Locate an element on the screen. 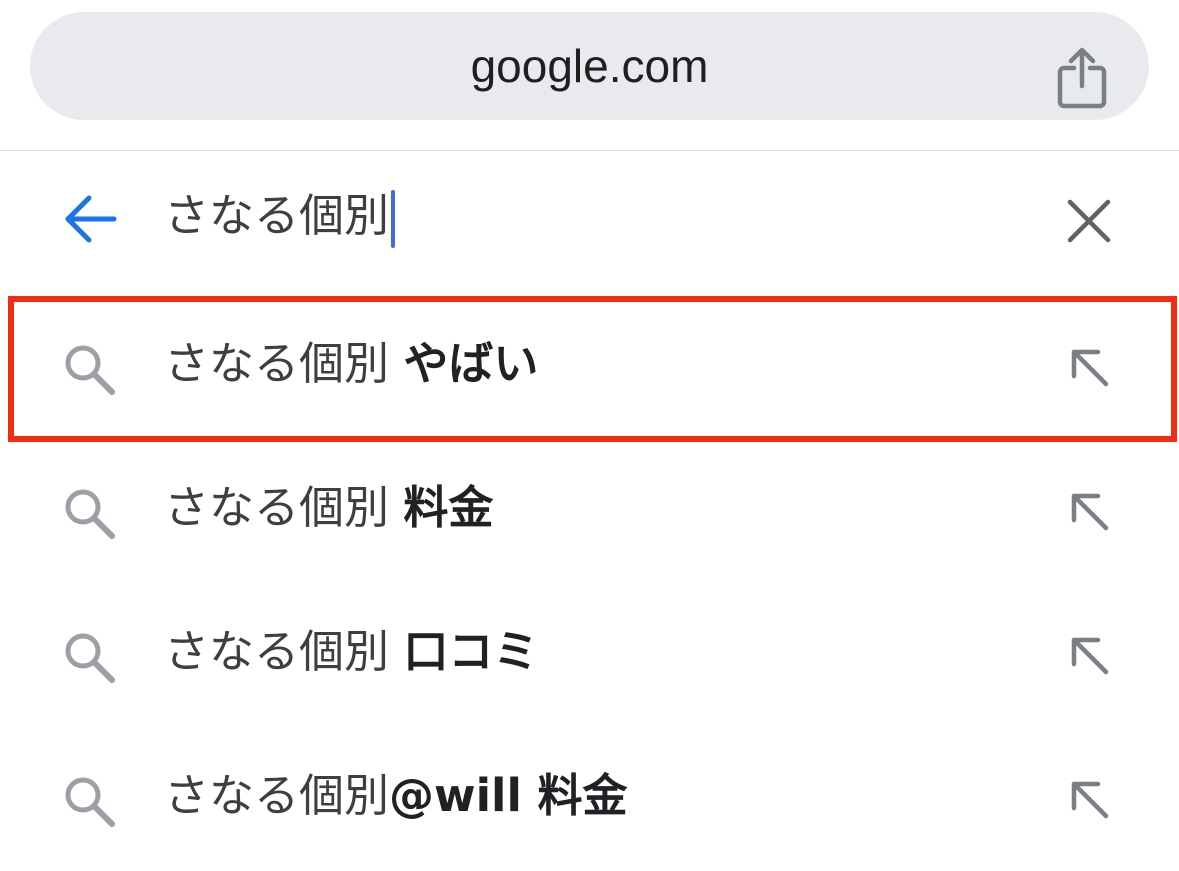  url-bar: google.com is located at coordinates (589, 66).